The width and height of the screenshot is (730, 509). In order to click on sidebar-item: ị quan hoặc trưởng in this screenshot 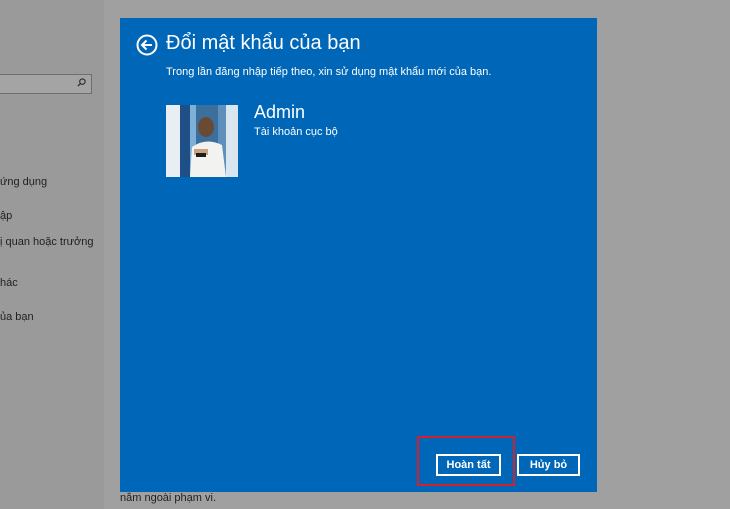, I will do `click(46, 242)`.